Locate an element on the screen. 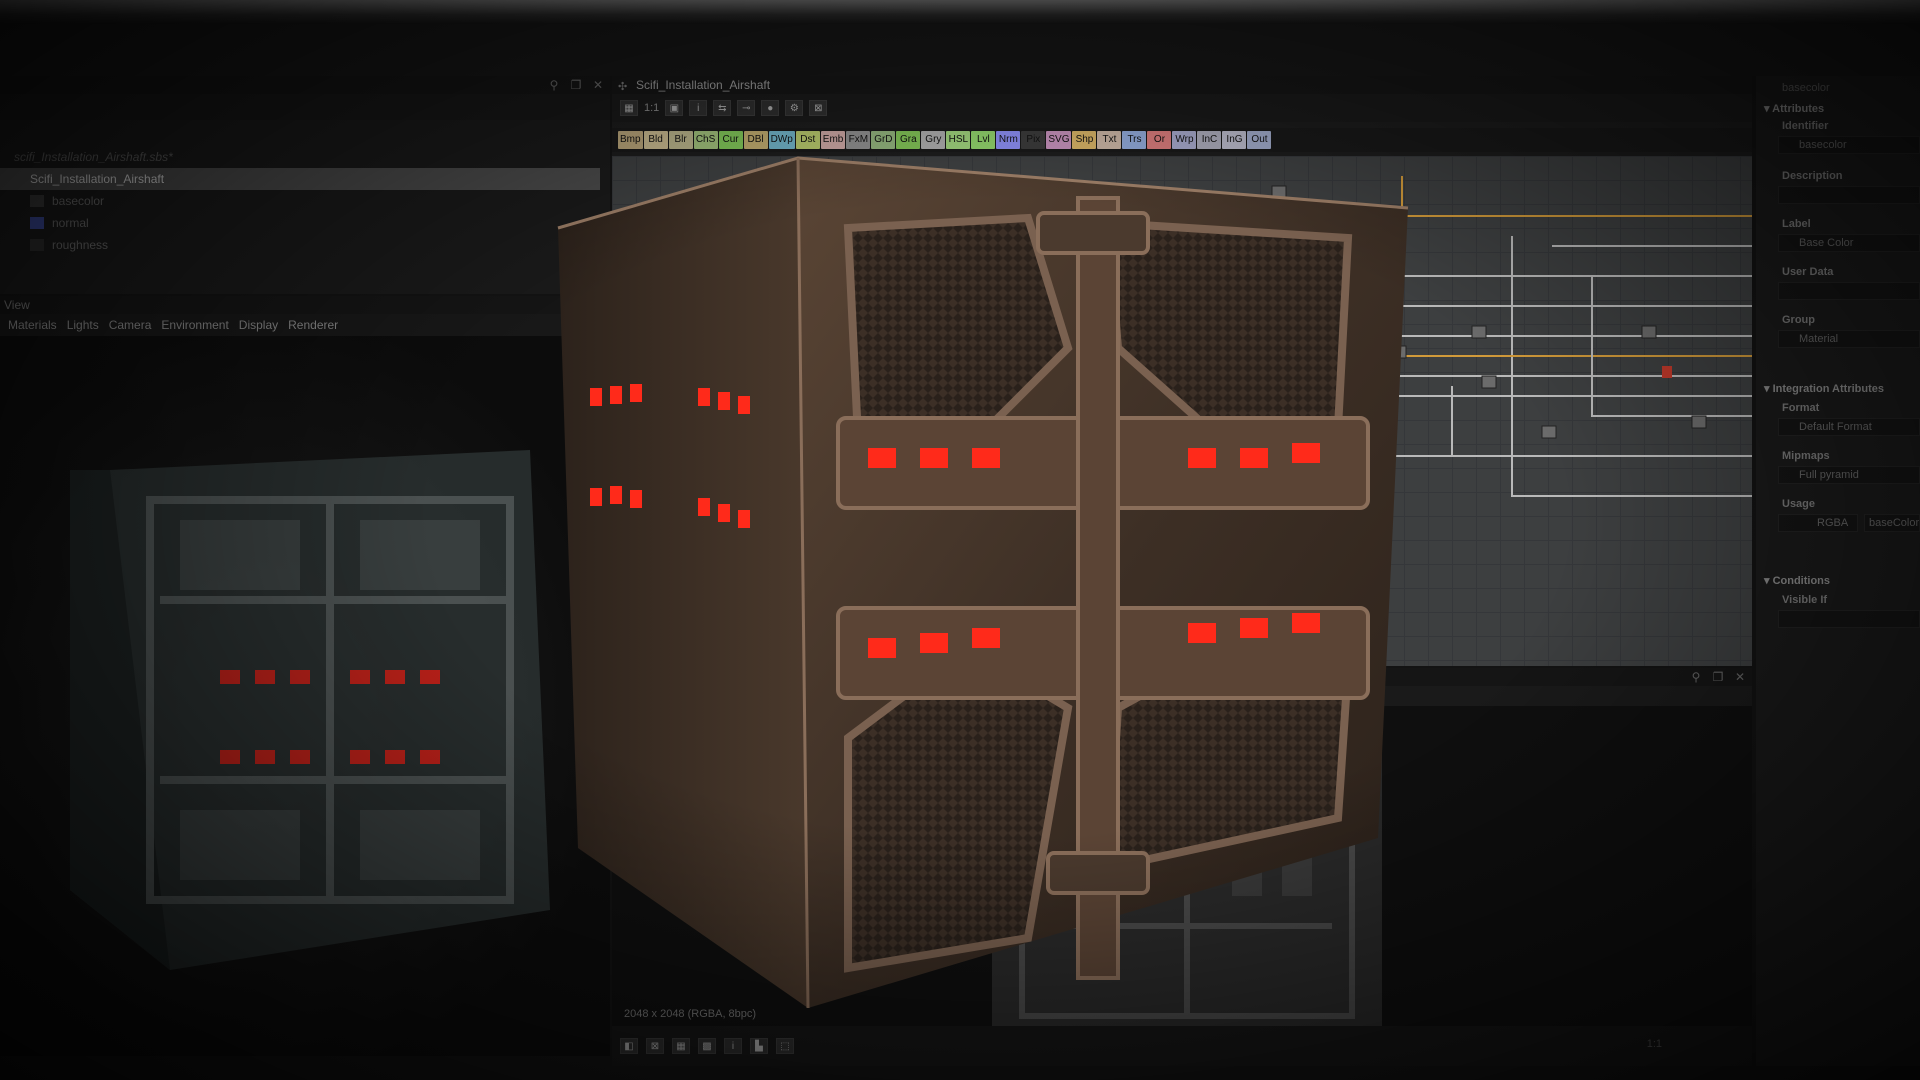 This screenshot has width=1920, height=1080. node-button-cur: Cur is located at coordinates (730, 140).